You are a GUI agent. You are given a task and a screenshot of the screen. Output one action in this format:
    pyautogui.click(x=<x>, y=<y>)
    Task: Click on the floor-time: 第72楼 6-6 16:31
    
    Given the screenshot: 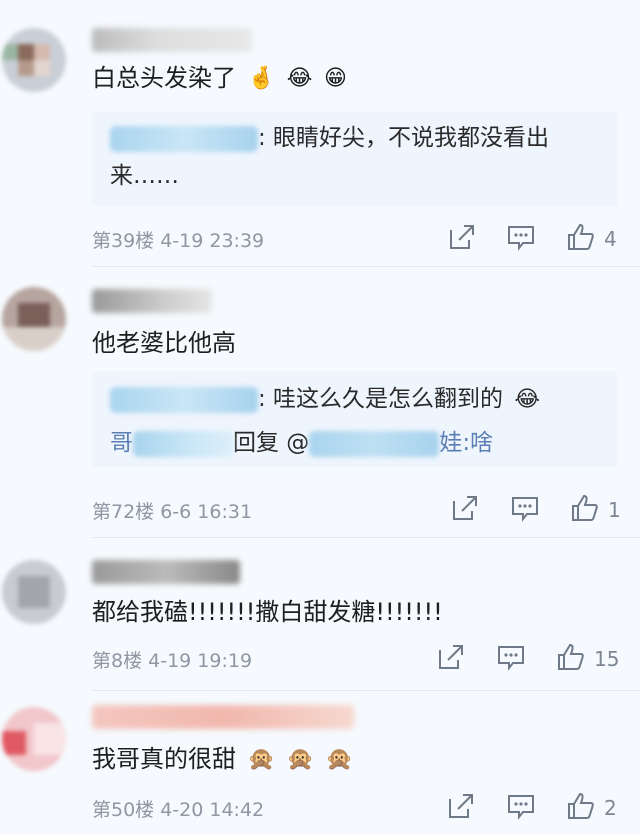 What is the action you would take?
    pyautogui.click(x=172, y=512)
    